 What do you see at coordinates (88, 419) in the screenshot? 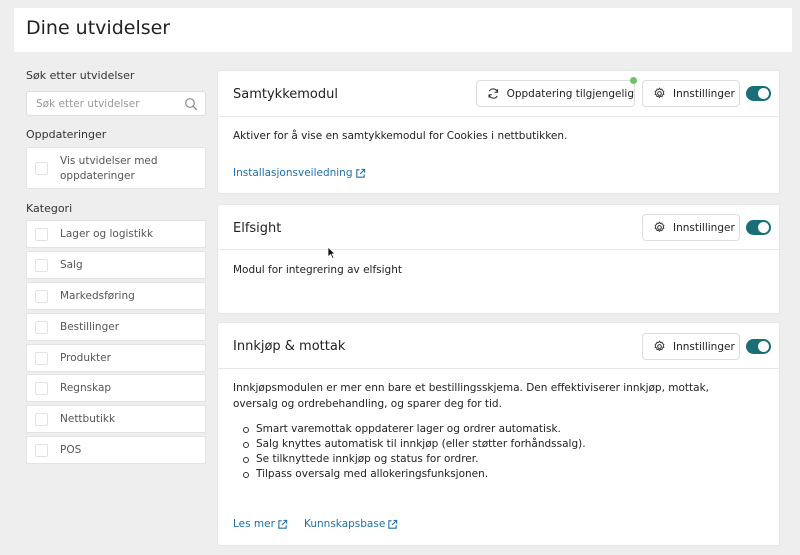
I see `category-label-text: Nettbutikk` at bounding box center [88, 419].